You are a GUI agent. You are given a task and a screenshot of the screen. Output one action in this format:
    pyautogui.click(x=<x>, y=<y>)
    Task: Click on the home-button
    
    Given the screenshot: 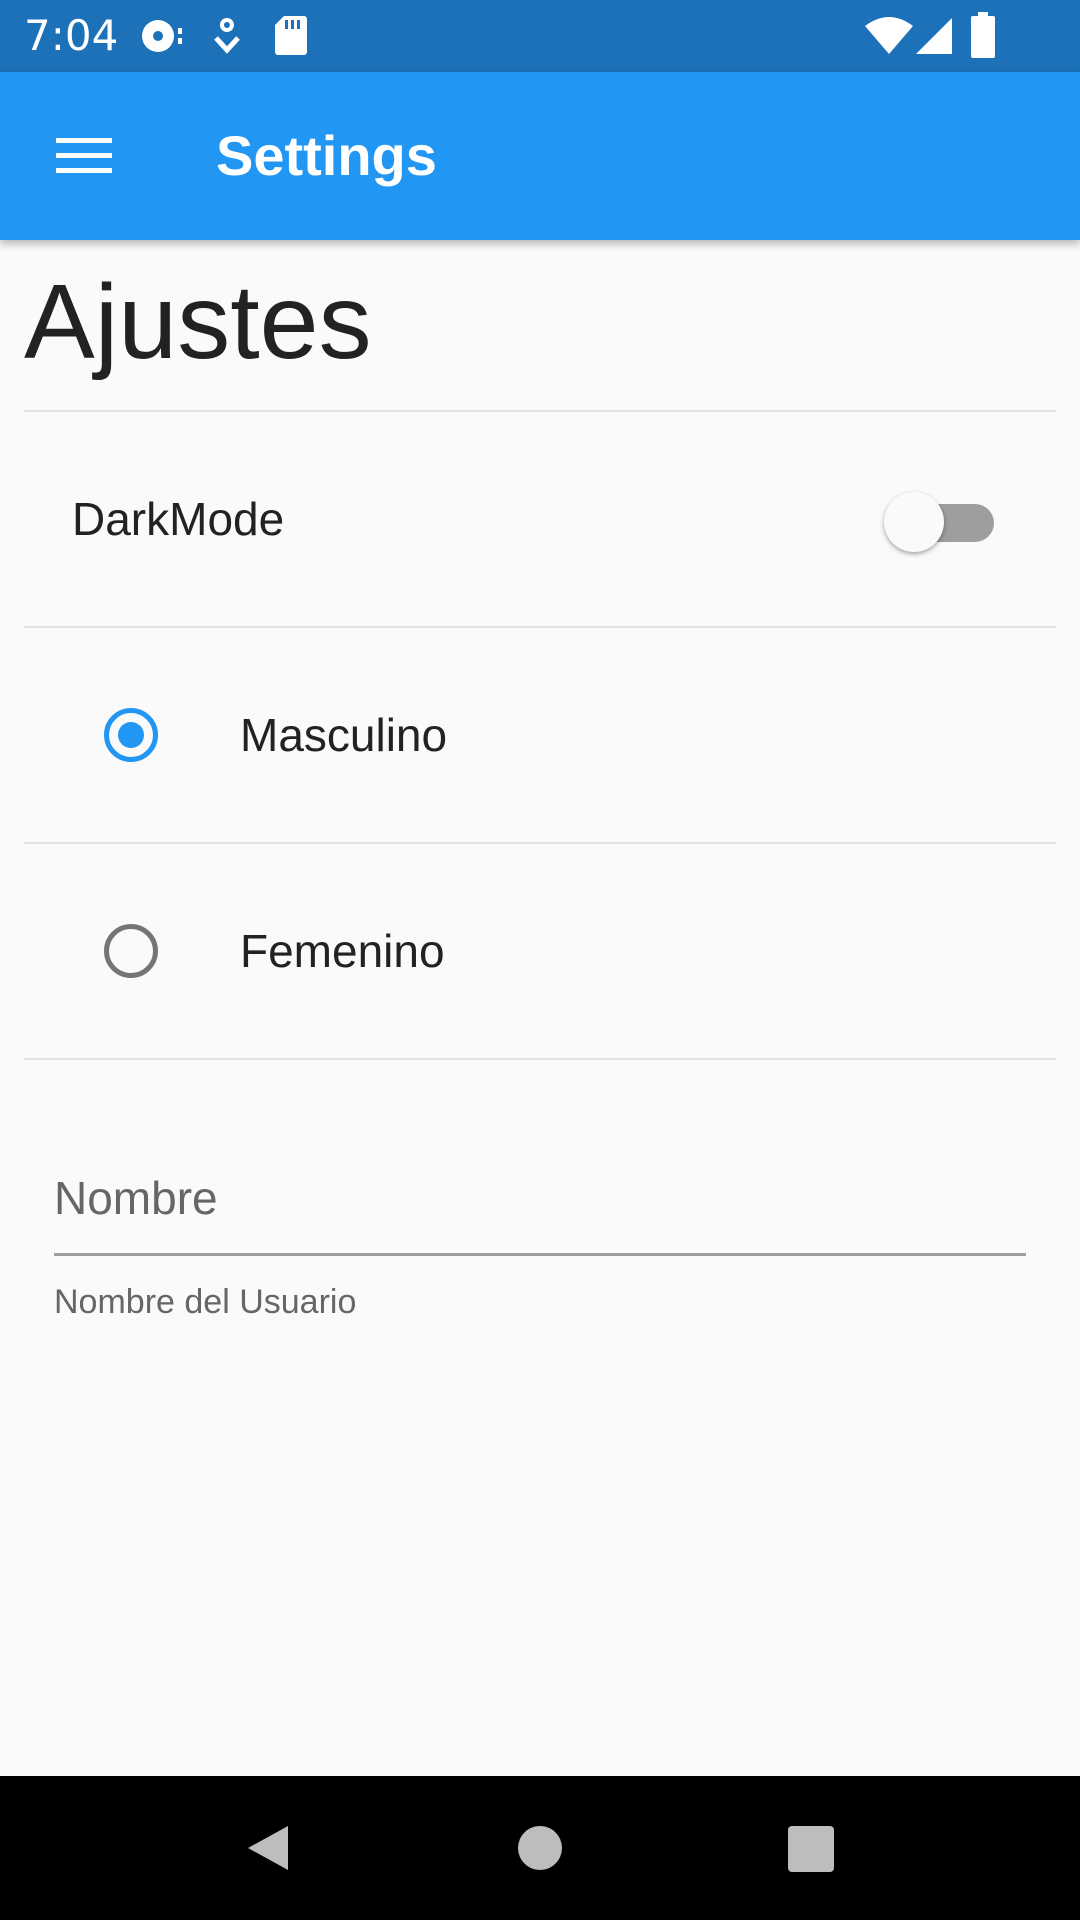 What is the action you would take?
    pyautogui.click(x=540, y=1848)
    